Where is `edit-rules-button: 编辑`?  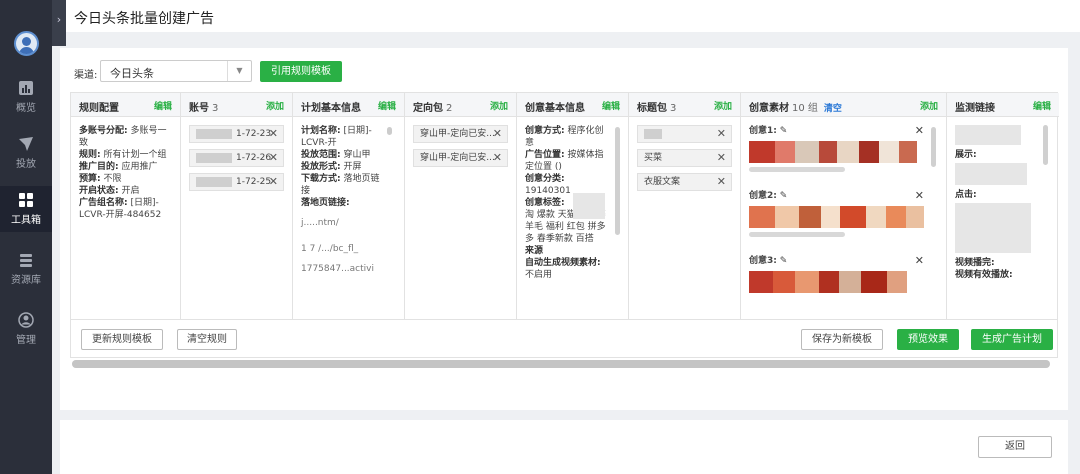 edit-rules-button: 编辑 is located at coordinates (163, 105).